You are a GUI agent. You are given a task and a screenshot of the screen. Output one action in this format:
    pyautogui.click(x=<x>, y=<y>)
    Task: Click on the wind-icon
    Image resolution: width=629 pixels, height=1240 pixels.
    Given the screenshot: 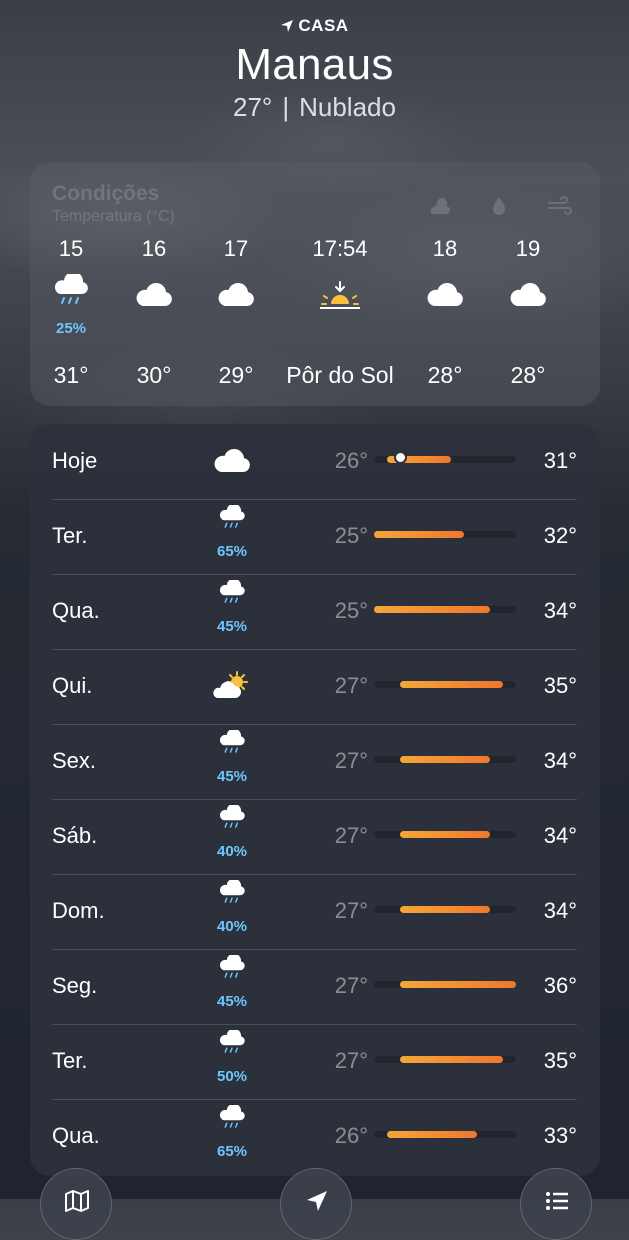 What is the action you would take?
    pyautogui.click(x=559, y=206)
    